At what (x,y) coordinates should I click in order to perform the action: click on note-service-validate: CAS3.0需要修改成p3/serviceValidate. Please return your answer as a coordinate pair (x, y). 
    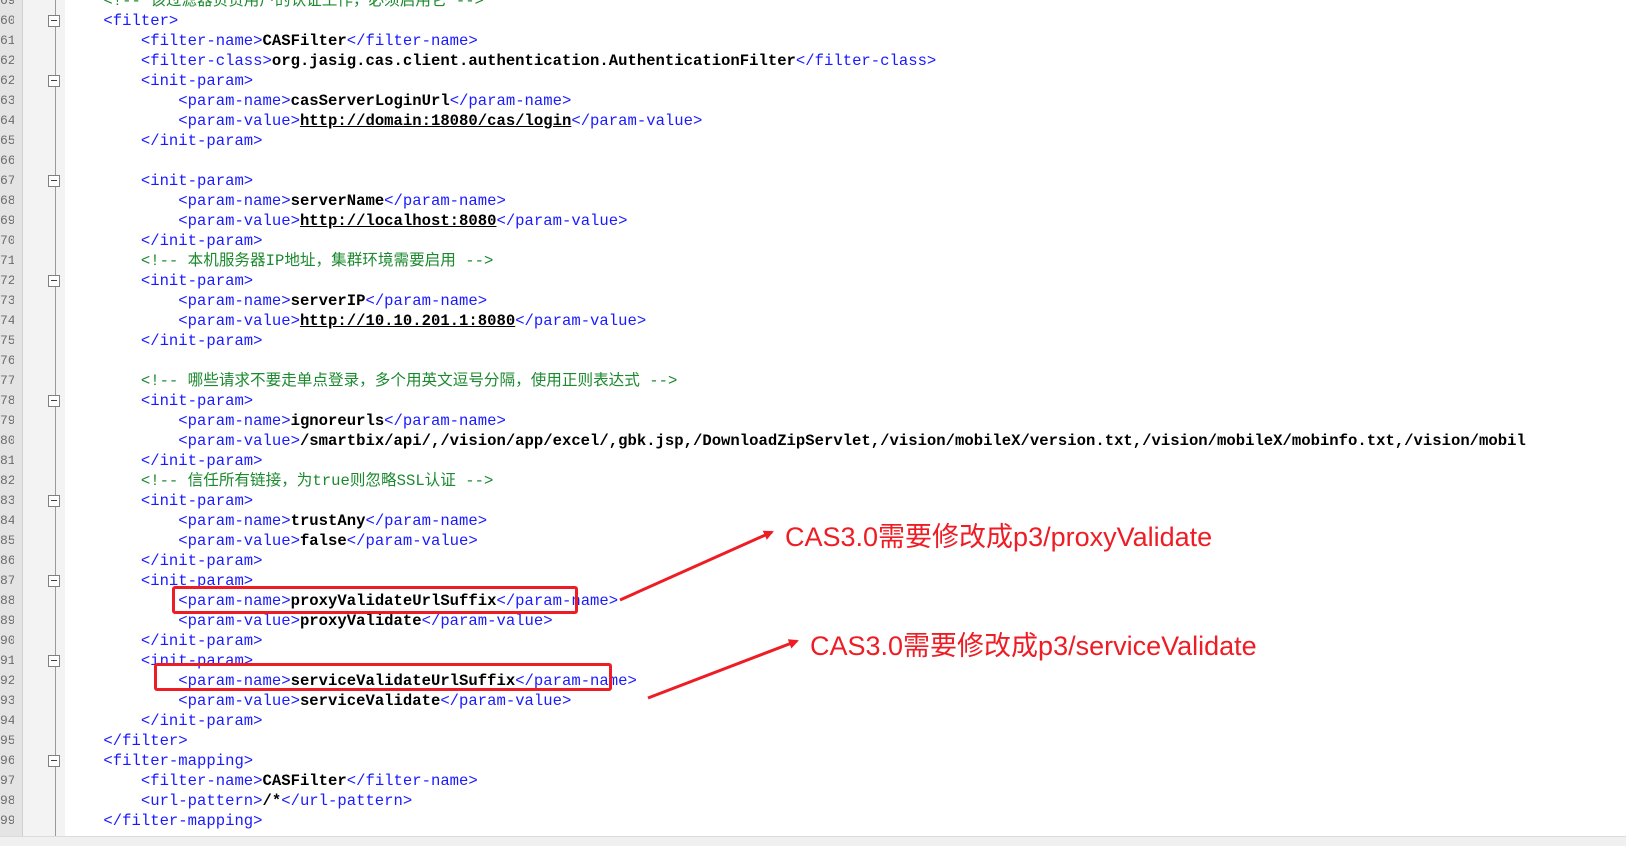
    Looking at the image, I should click on (1033, 646).